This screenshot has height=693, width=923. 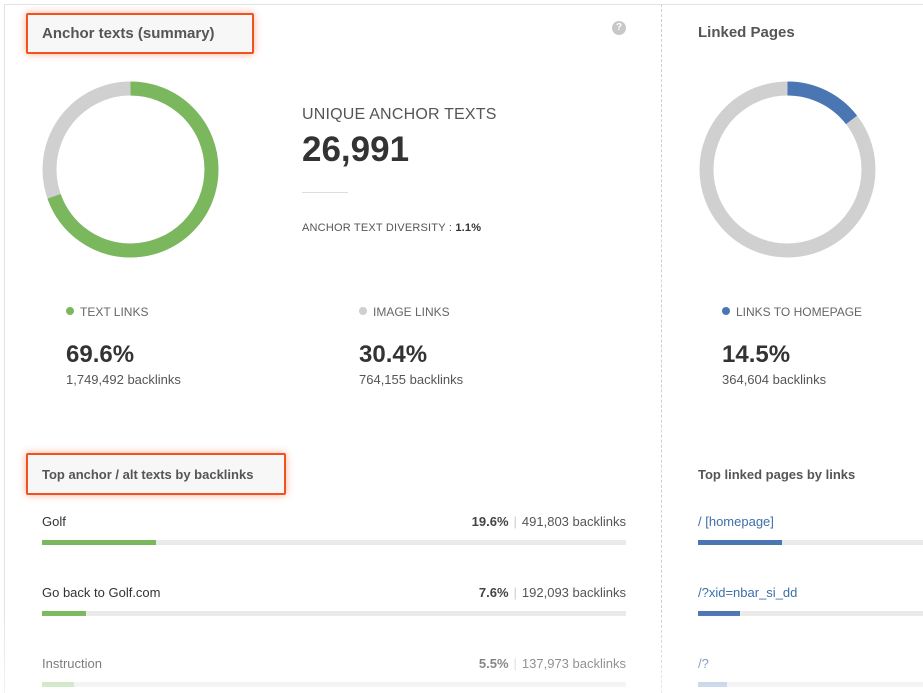 What do you see at coordinates (746, 32) in the screenshot?
I see `linked-pages-title: Linked Pages` at bounding box center [746, 32].